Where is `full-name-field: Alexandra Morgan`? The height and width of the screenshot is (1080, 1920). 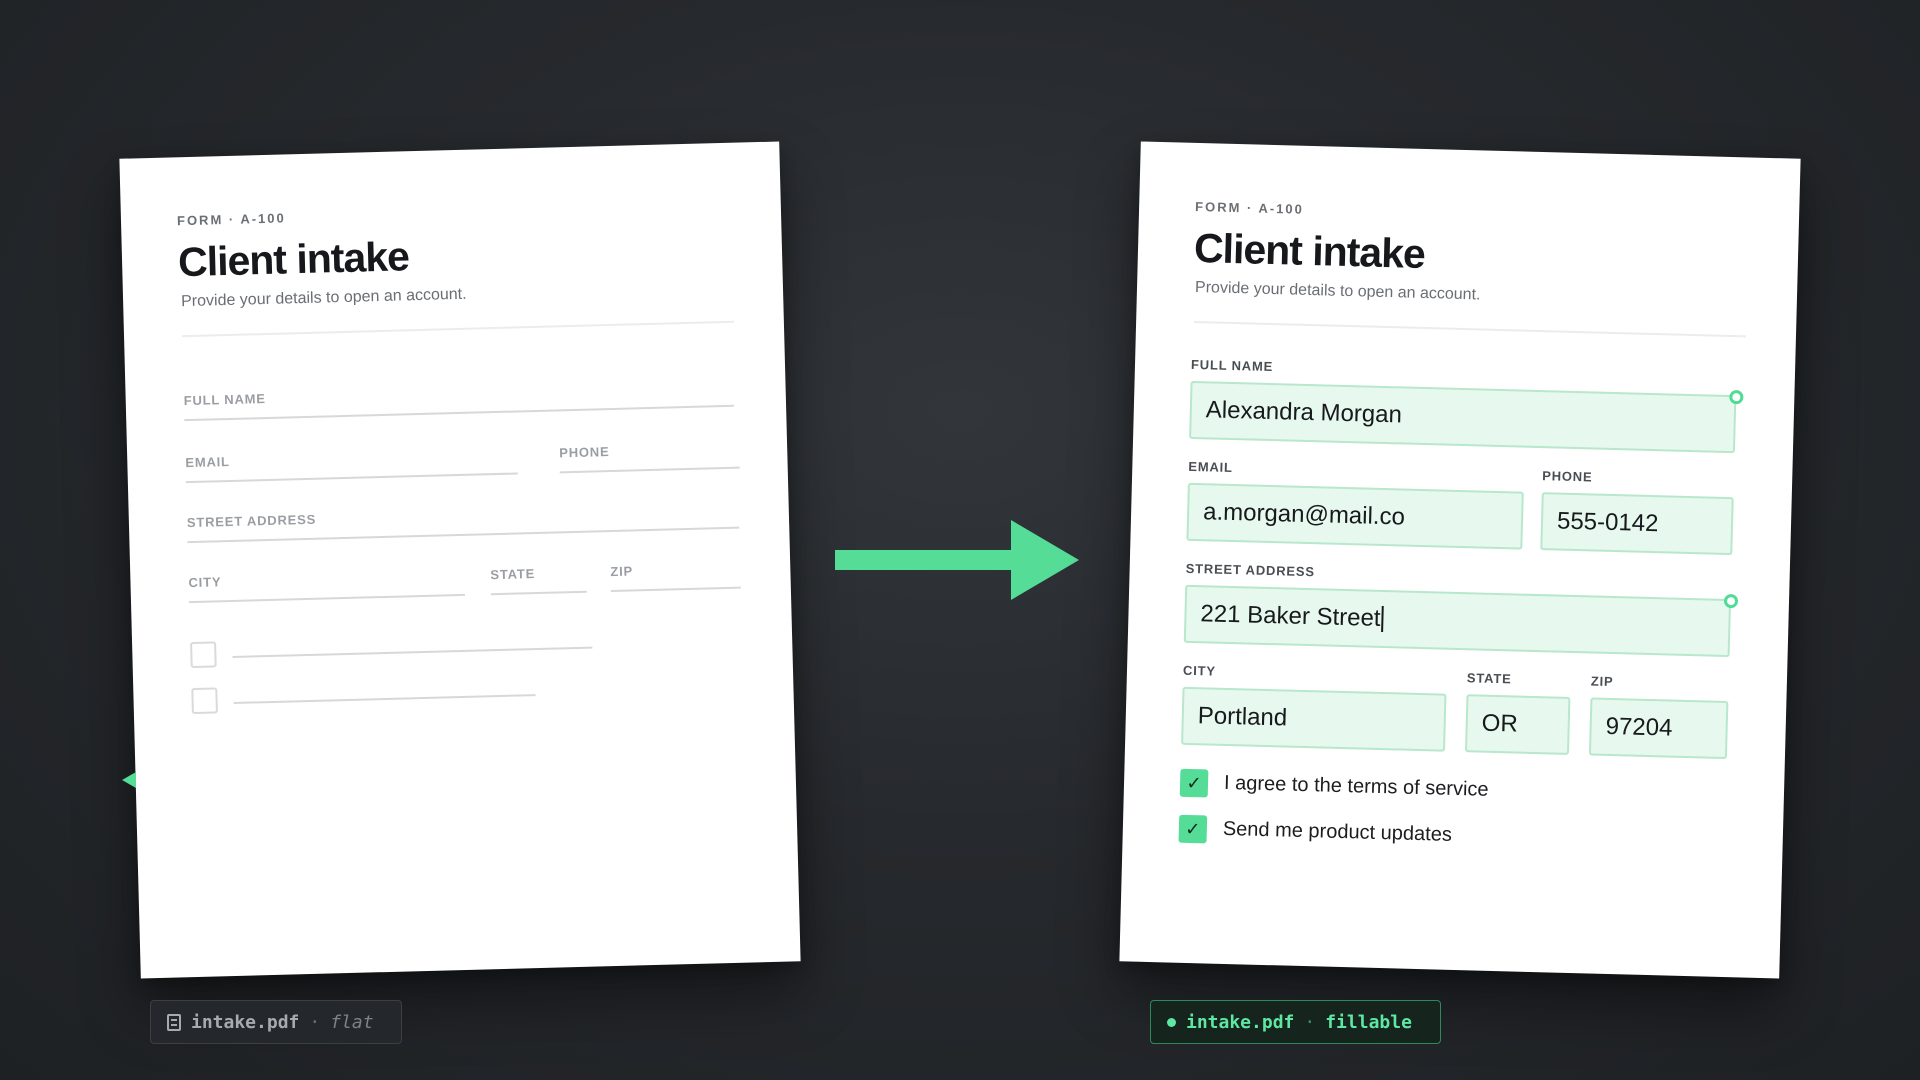
full-name-field: Alexandra Morgan is located at coordinates (1463, 417).